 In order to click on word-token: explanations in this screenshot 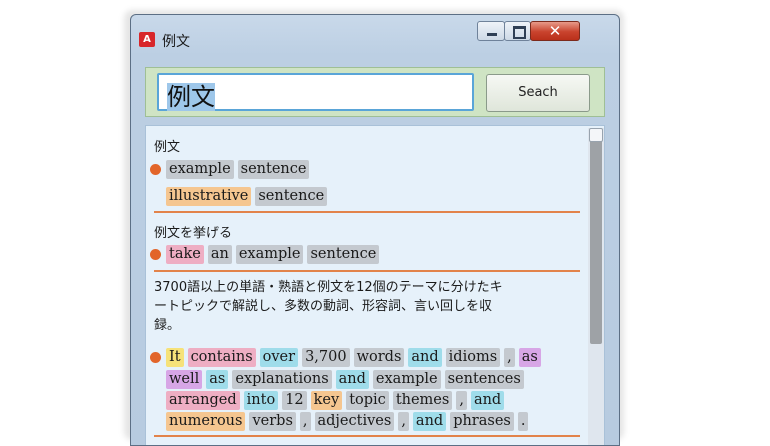, I will do `click(282, 379)`.